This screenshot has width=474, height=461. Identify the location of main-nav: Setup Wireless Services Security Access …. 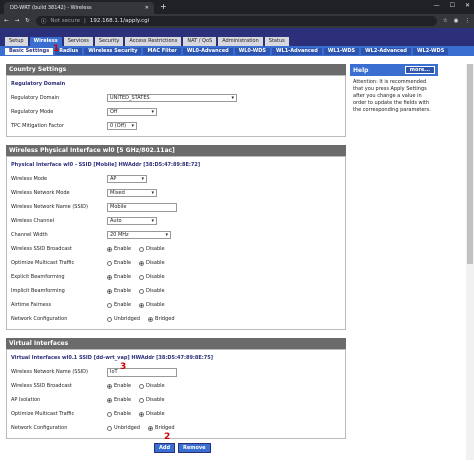
(237, 41).